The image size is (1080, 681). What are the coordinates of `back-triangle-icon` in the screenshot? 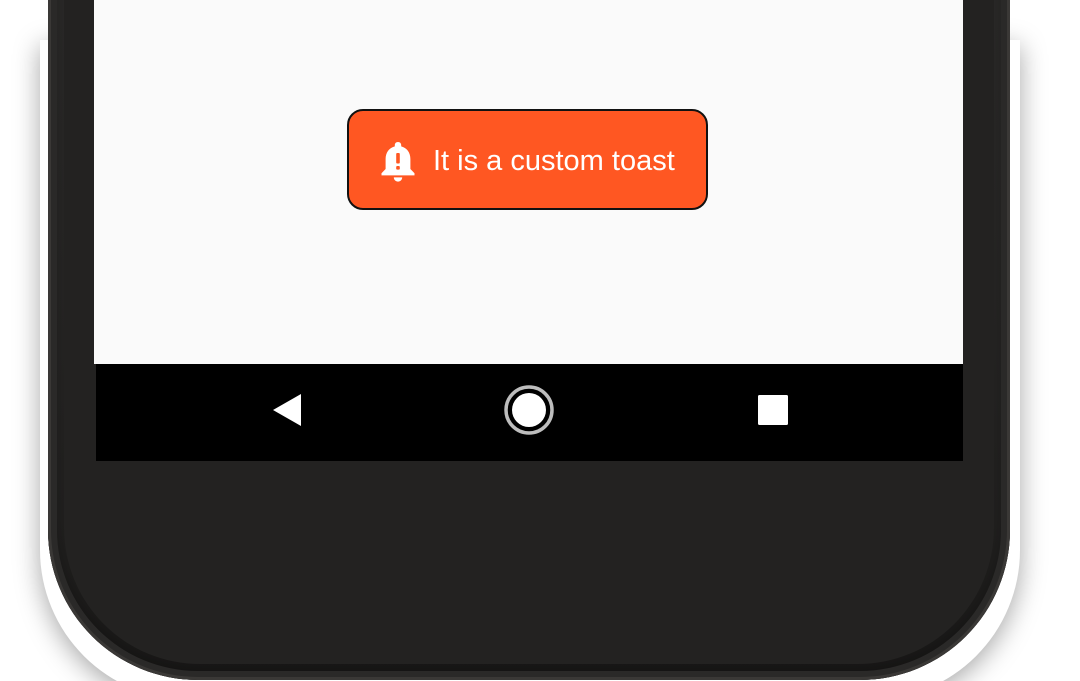 It's located at (287, 412).